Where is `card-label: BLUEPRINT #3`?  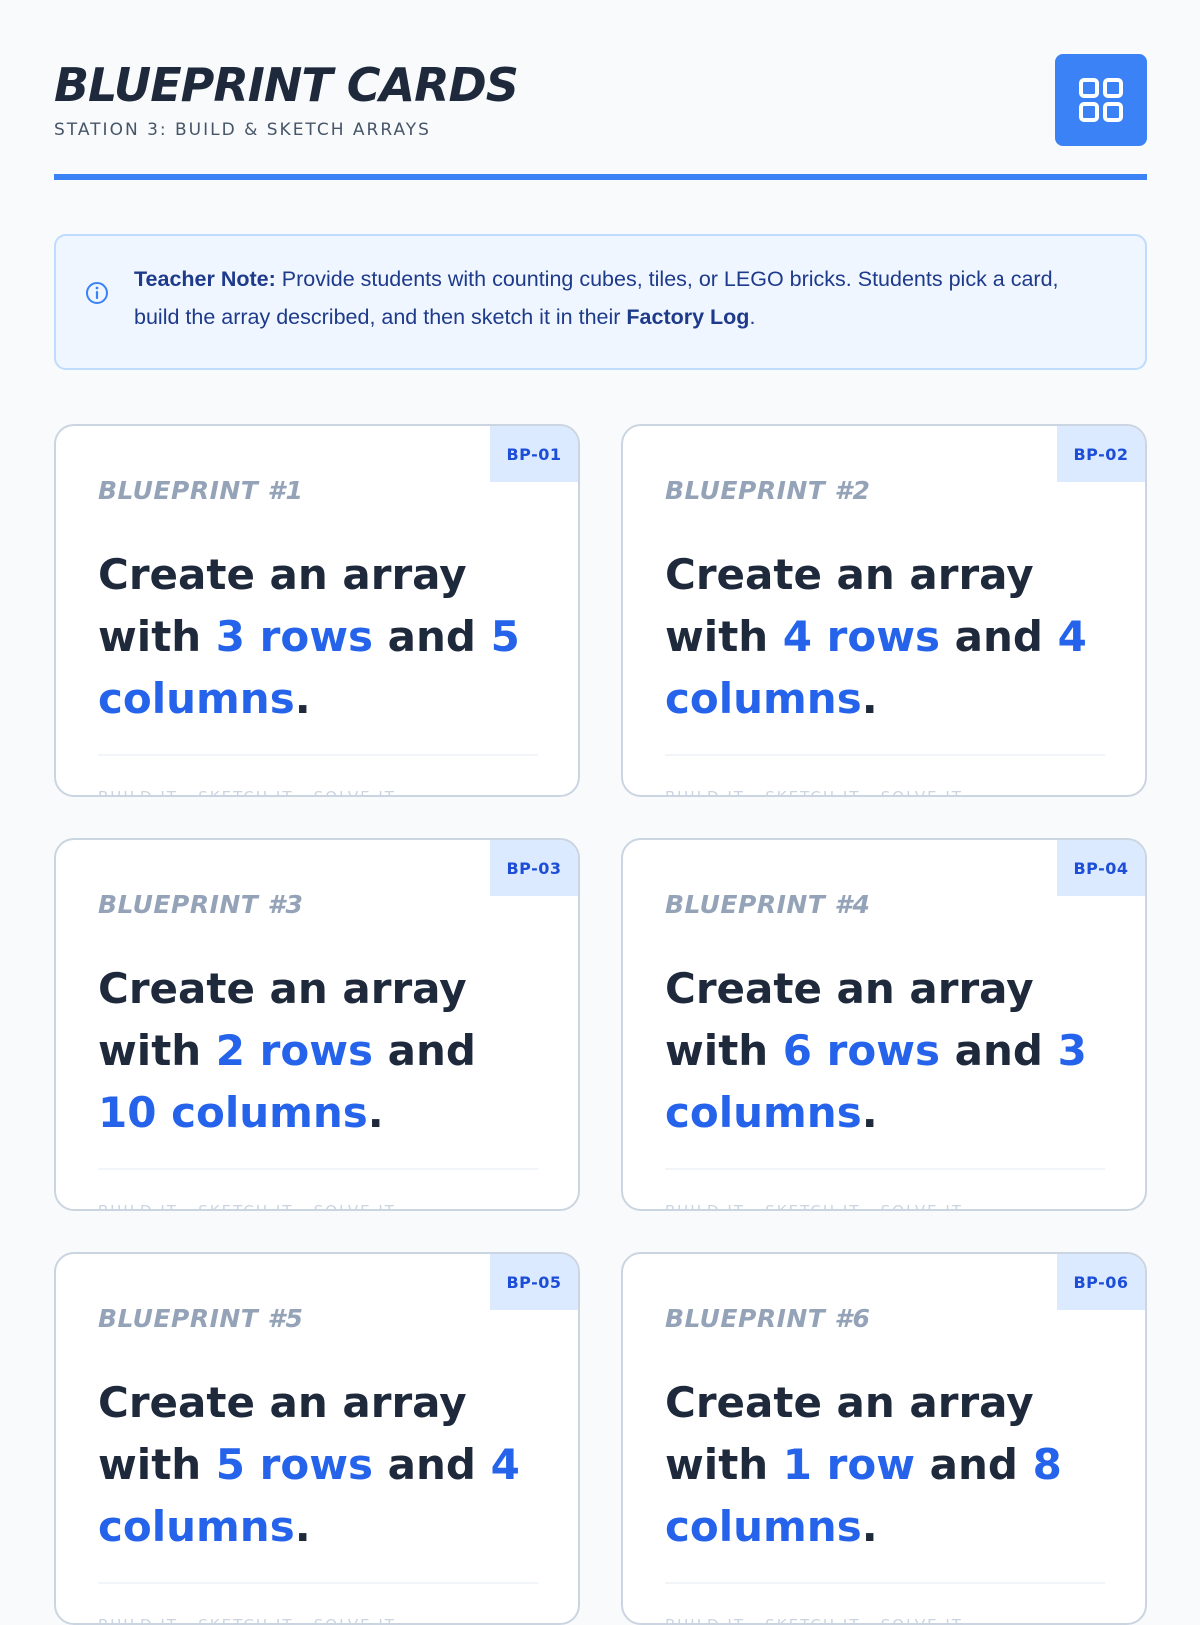
card-label: BLUEPRINT #3 is located at coordinates (201, 904).